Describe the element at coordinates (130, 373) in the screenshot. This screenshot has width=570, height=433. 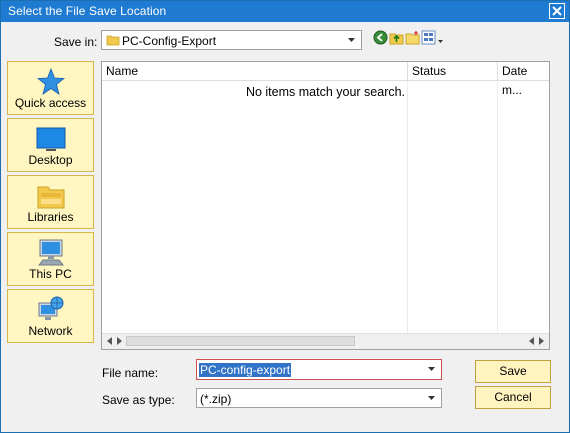
I see `file-name-label: File name:` at that location.